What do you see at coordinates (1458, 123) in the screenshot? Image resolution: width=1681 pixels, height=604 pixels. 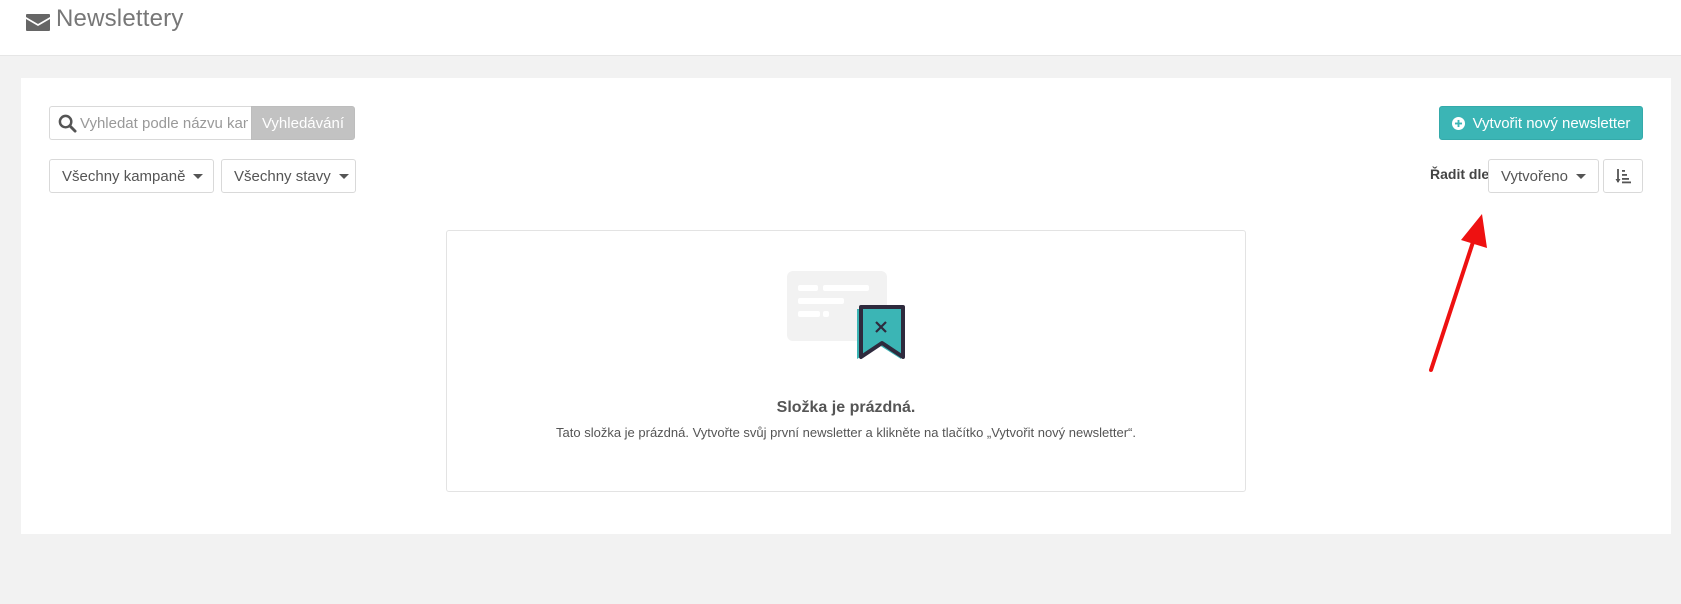 I see `plus-circle-icon` at bounding box center [1458, 123].